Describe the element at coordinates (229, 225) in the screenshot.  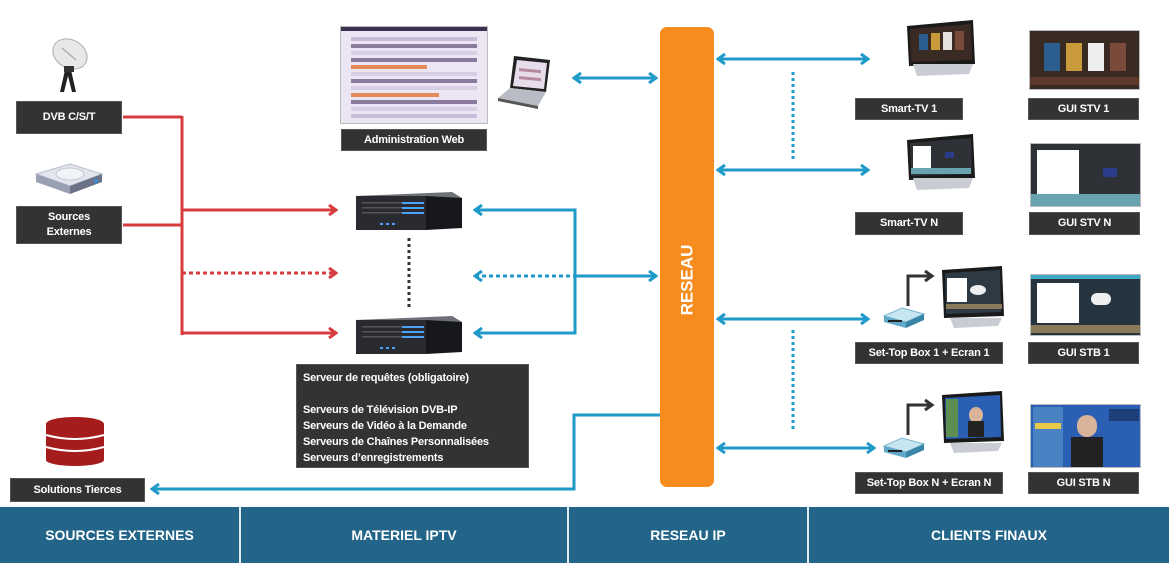
I see `source-connections` at that location.